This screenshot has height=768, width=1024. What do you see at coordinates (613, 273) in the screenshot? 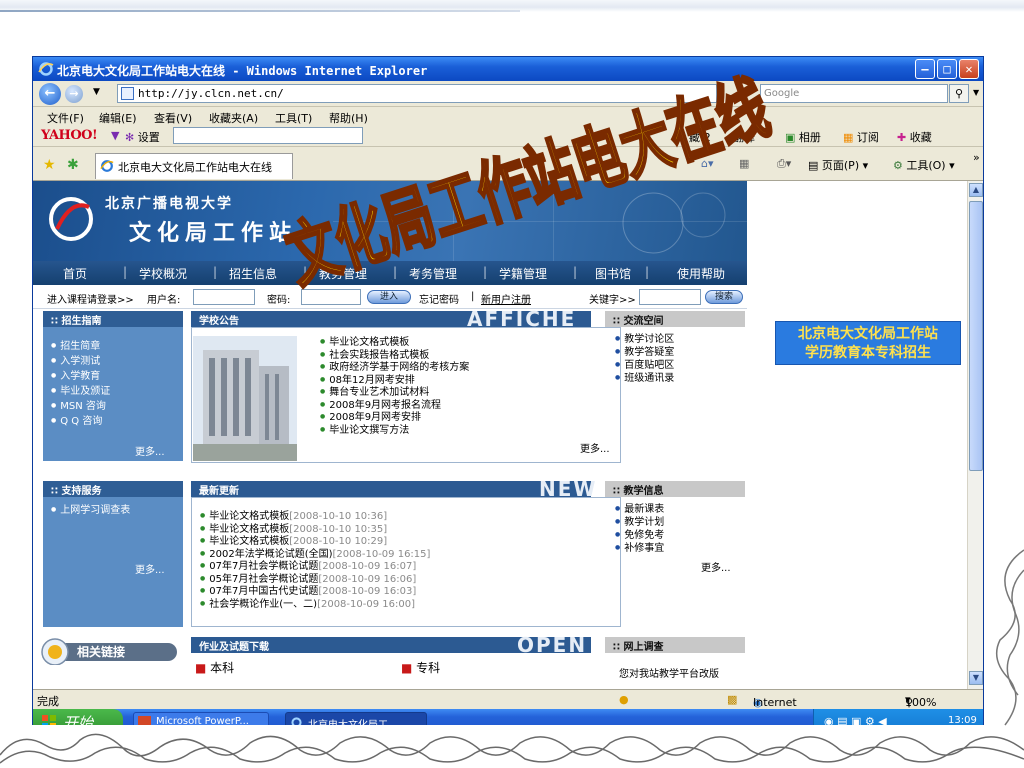
I see `nav-library: 图书馆` at bounding box center [613, 273].